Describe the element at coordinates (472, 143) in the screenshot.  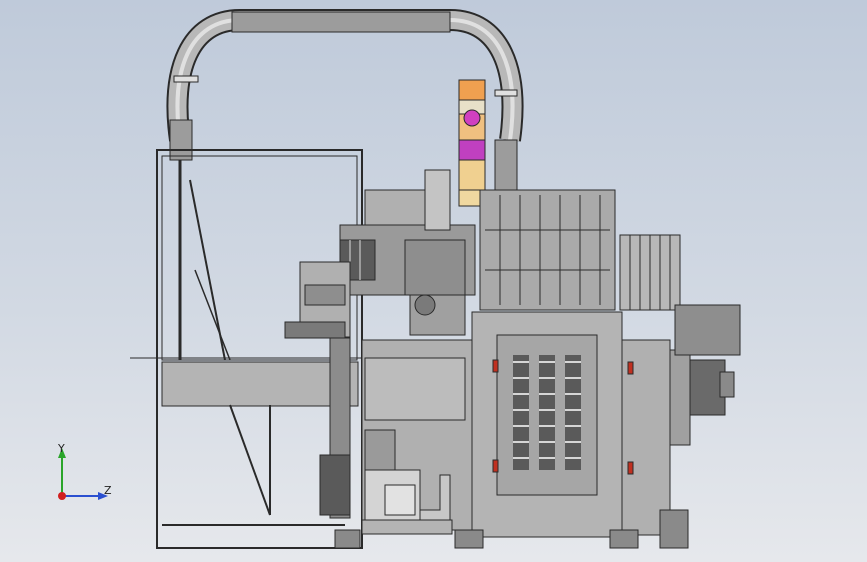
I see `signal-tower` at that location.